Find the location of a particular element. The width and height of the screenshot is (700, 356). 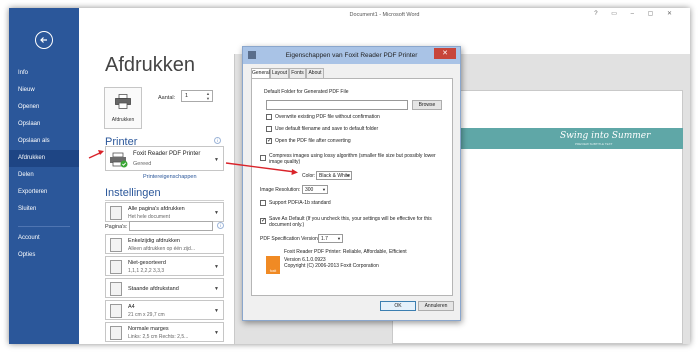

sidebar-to-printer-arrow is located at coordinates (96, 154).